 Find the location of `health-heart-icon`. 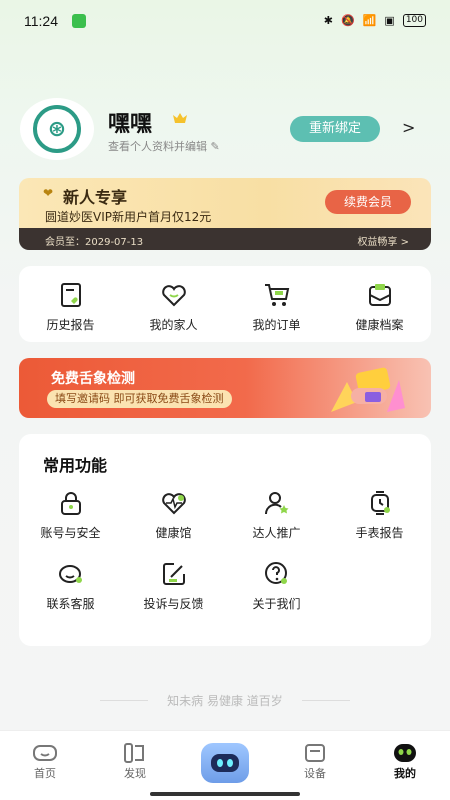

health-heart-icon is located at coordinates (174, 503).